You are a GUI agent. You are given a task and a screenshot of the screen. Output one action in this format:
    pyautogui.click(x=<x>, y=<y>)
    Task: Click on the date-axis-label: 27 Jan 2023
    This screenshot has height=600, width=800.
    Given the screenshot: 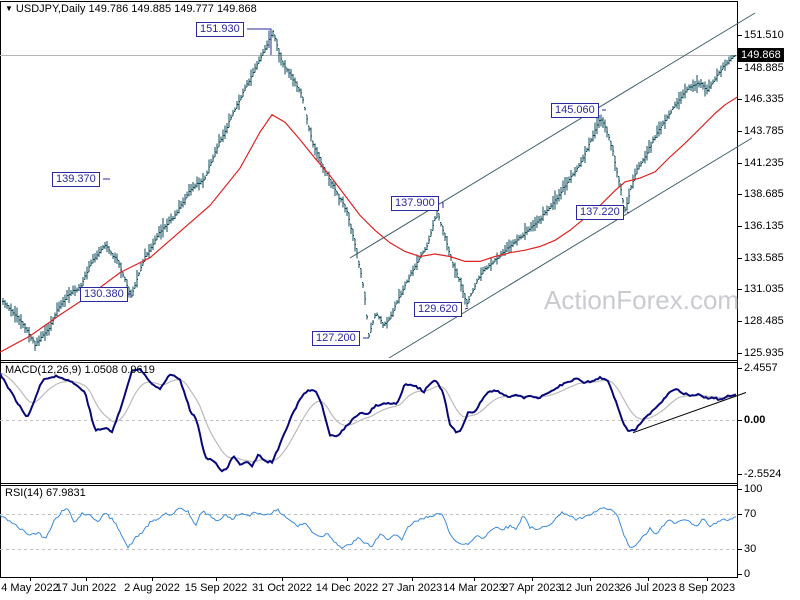 What is the action you would take?
    pyautogui.click(x=412, y=588)
    